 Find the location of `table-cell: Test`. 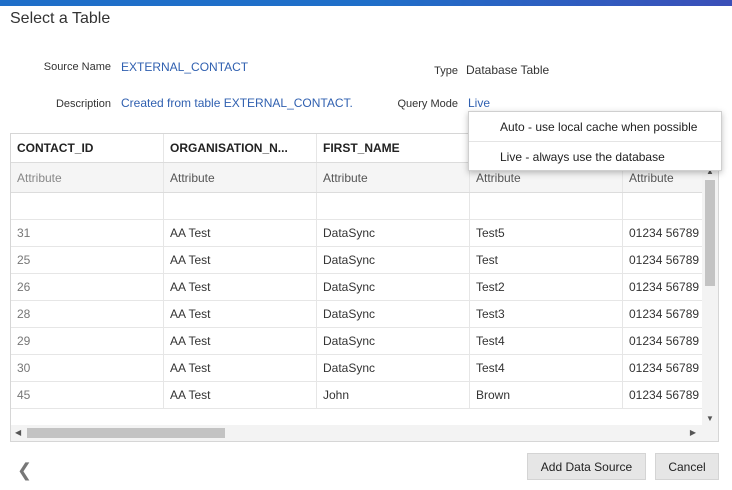

table-cell: Test is located at coordinates (546, 260).